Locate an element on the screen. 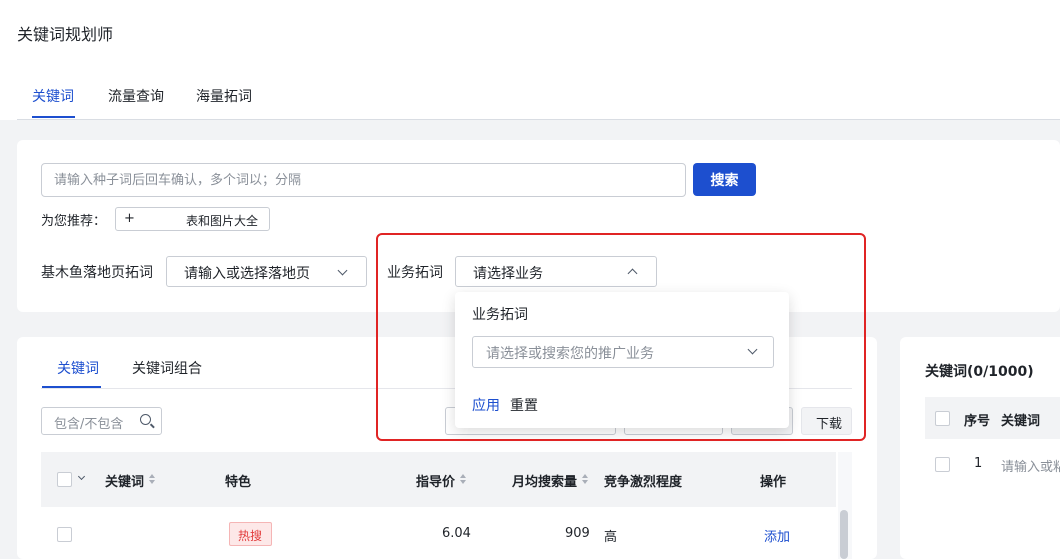 The image size is (1060, 559). table-scrollbar-thumb is located at coordinates (844, 534).